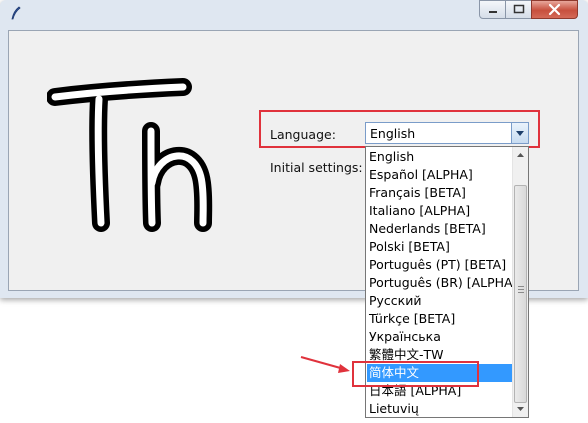  What do you see at coordinates (440, 211) in the screenshot?
I see `language-option: Italiano [ALPHA]` at bounding box center [440, 211].